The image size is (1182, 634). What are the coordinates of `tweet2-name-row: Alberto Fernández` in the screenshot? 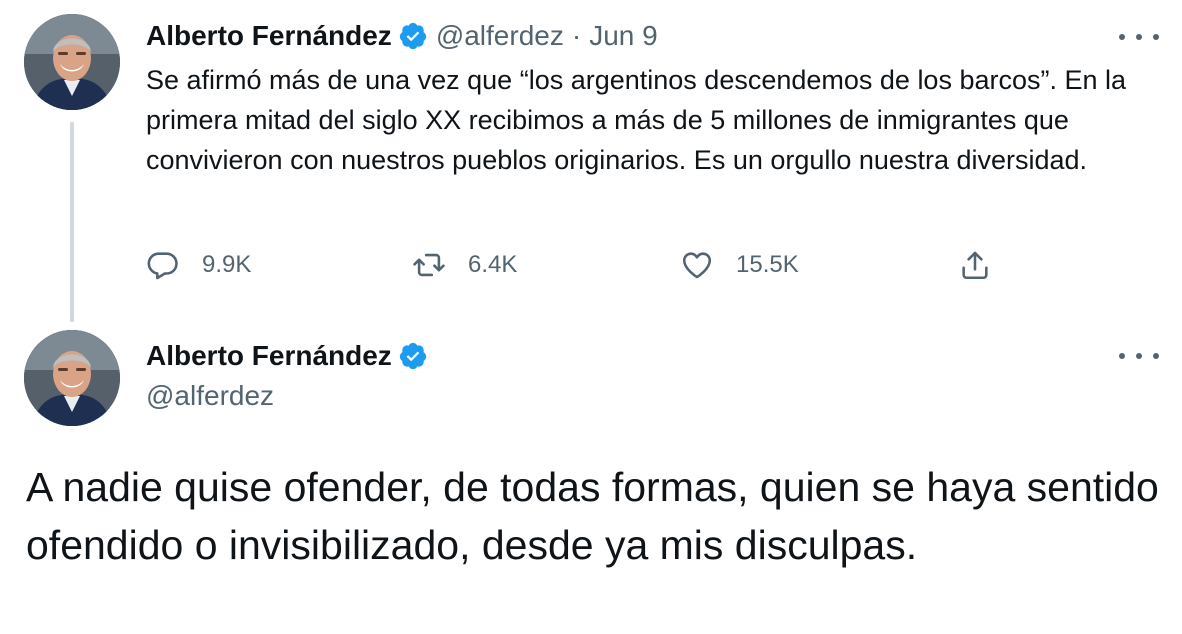 It's located at (291, 356).